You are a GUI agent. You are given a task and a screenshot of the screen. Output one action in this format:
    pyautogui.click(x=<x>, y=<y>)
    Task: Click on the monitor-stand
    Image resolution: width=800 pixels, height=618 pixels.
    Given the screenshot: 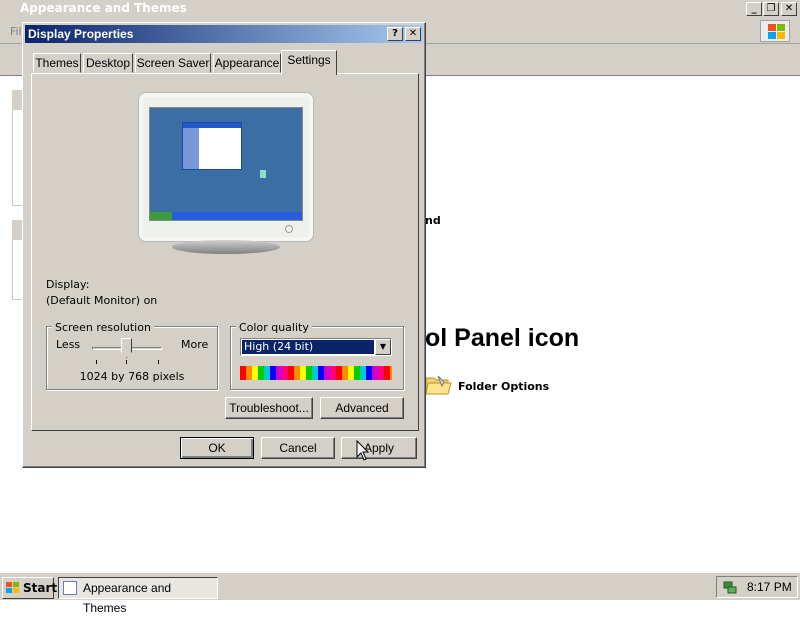 What is the action you would take?
    pyautogui.click(x=226, y=247)
    